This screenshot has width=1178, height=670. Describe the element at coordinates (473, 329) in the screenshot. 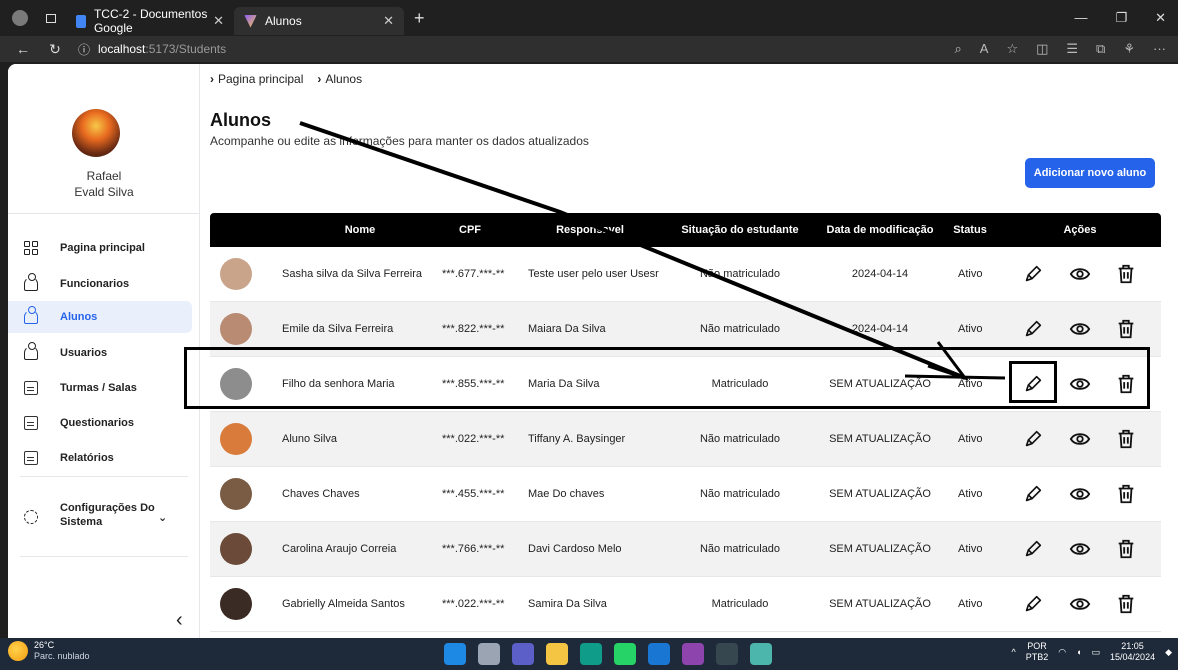

I see `cell-cpf: ***.822.***-**` at that location.